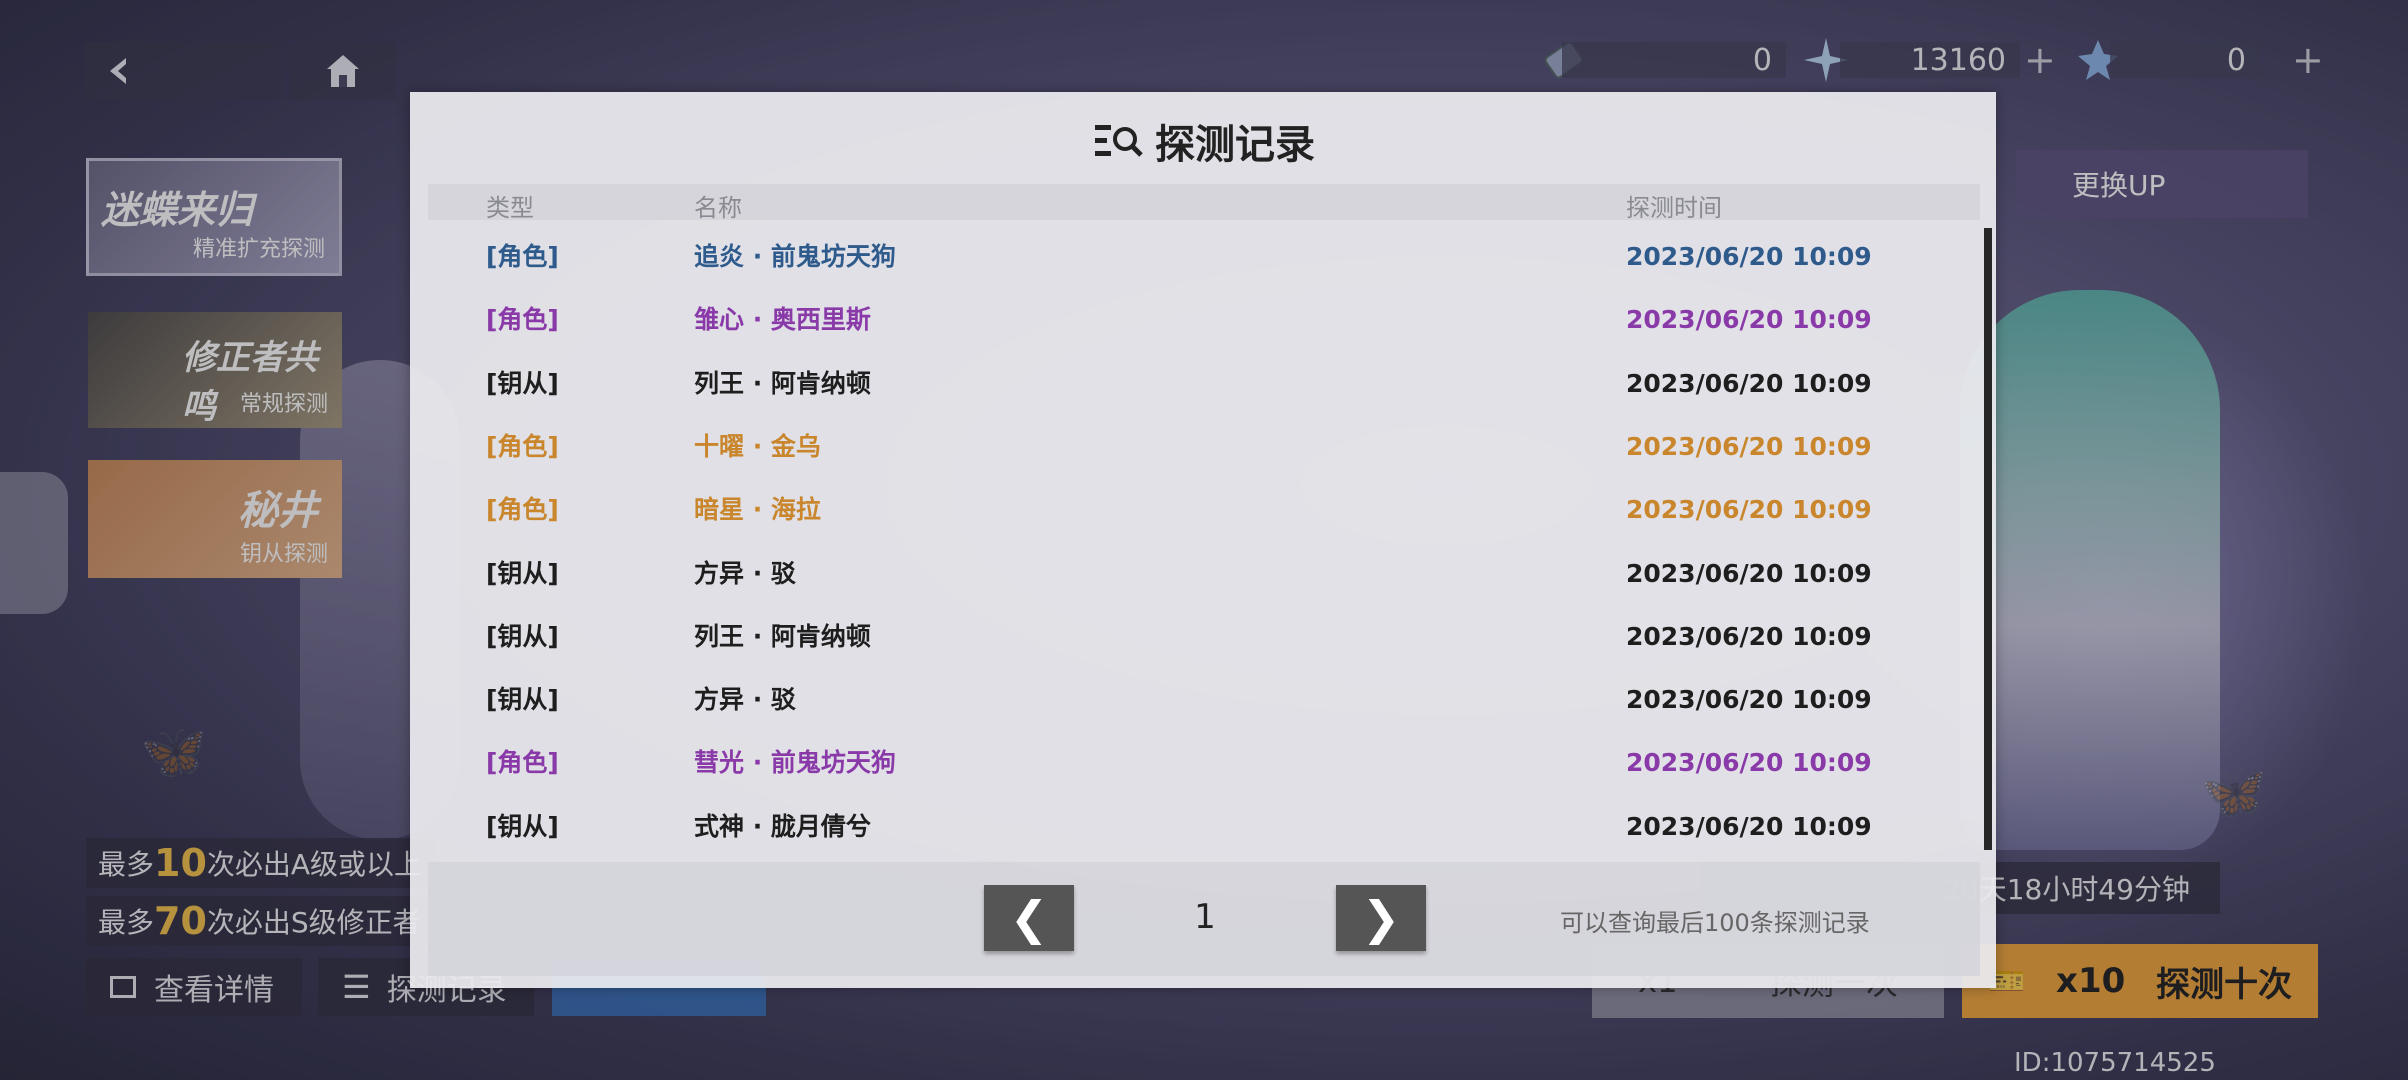 This screenshot has height=1080, width=2408. What do you see at coordinates (1204, 826) in the screenshot?
I see `table-row: [钥从] 式神 · 胧月倩兮 2023/06/20 10:09` at bounding box center [1204, 826].